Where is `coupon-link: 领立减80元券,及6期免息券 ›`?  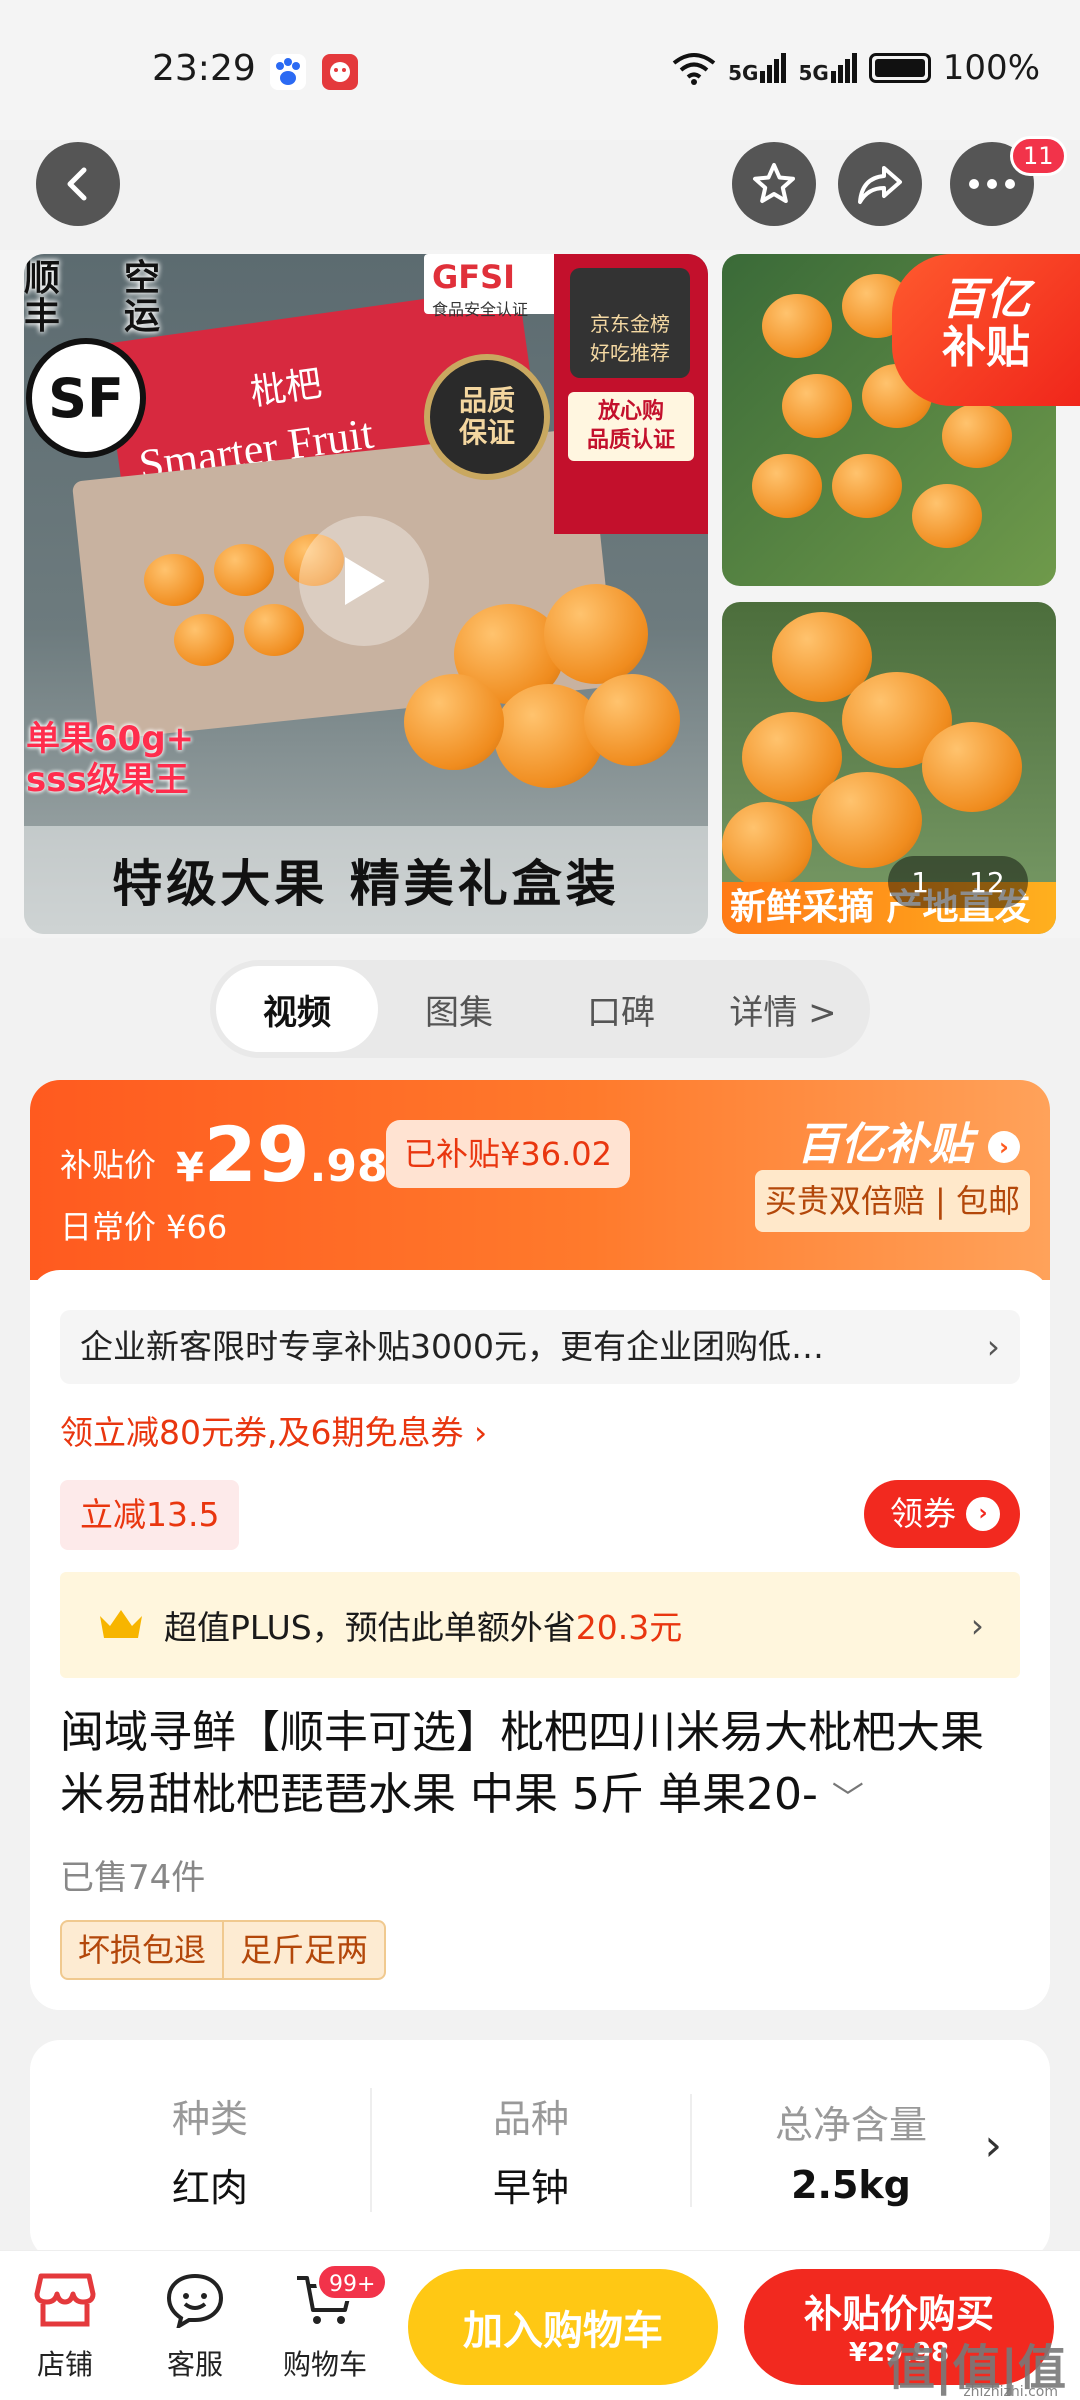
coupon-link: 领立减80元券,及6期免息券 › is located at coordinates (273, 1430).